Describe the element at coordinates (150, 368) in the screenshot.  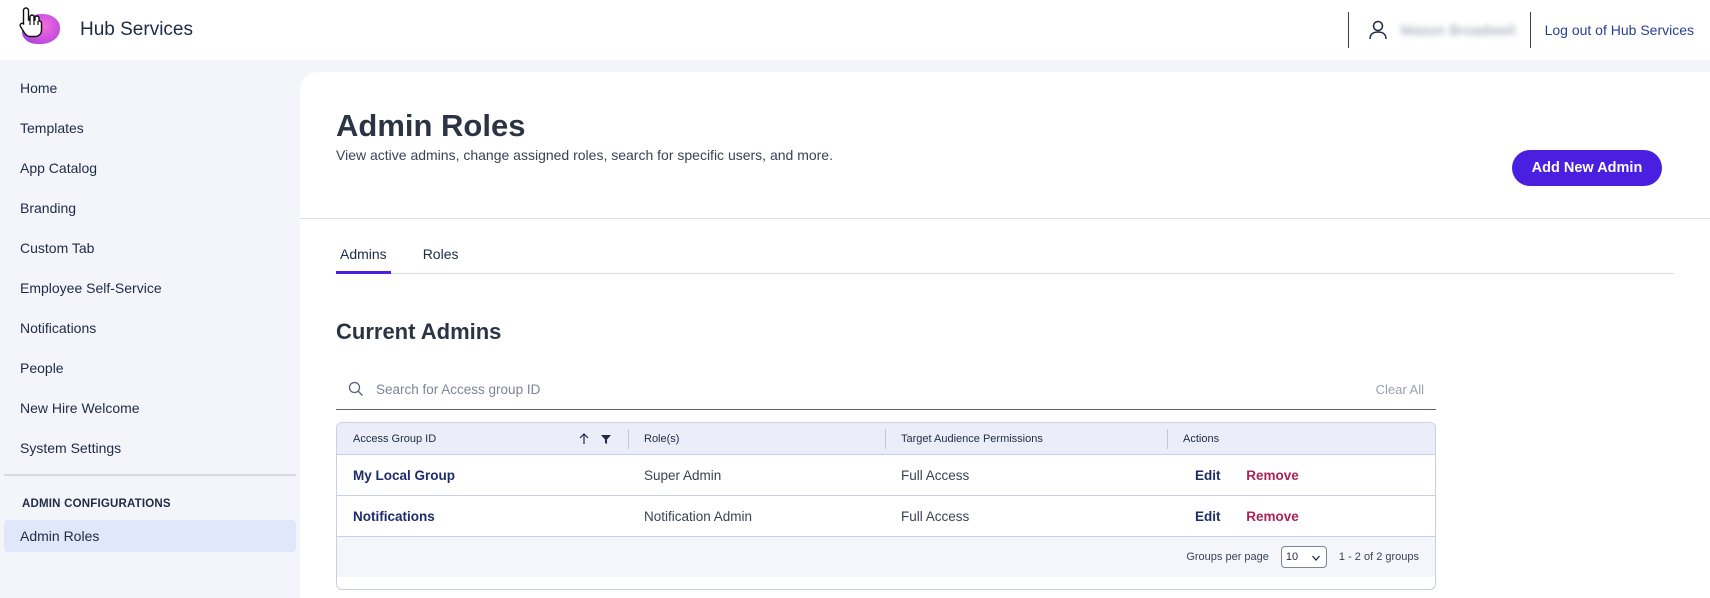
I see `sidebar-item-people: People` at that location.